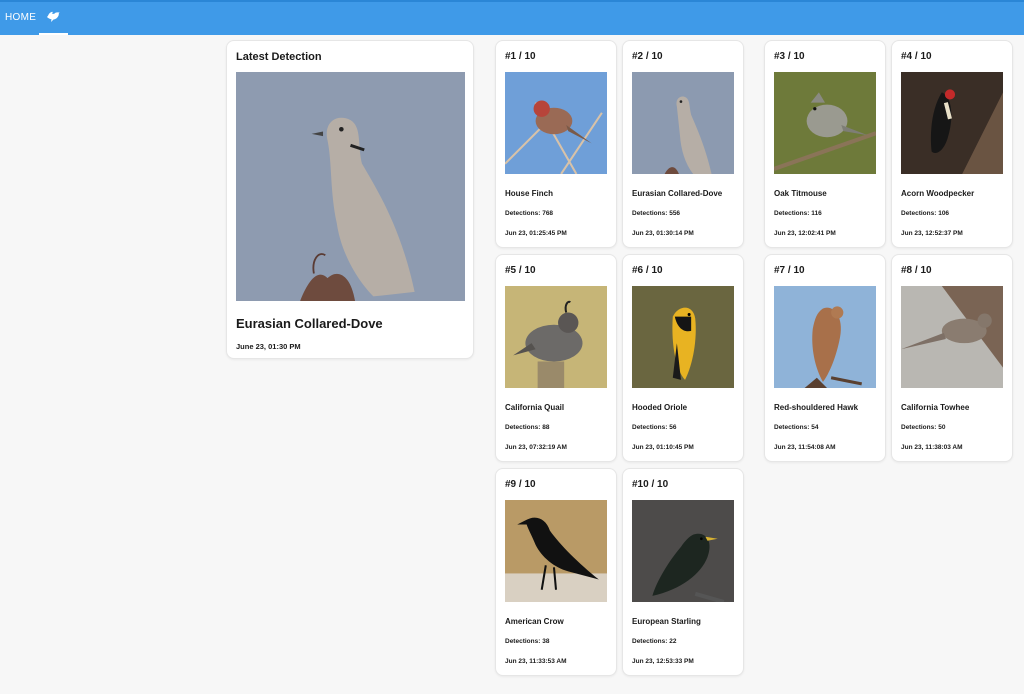 The image size is (1024, 694). Describe the element at coordinates (789, 270) in the screenshot. I see `bird-rank: #7 / 10` at that location.